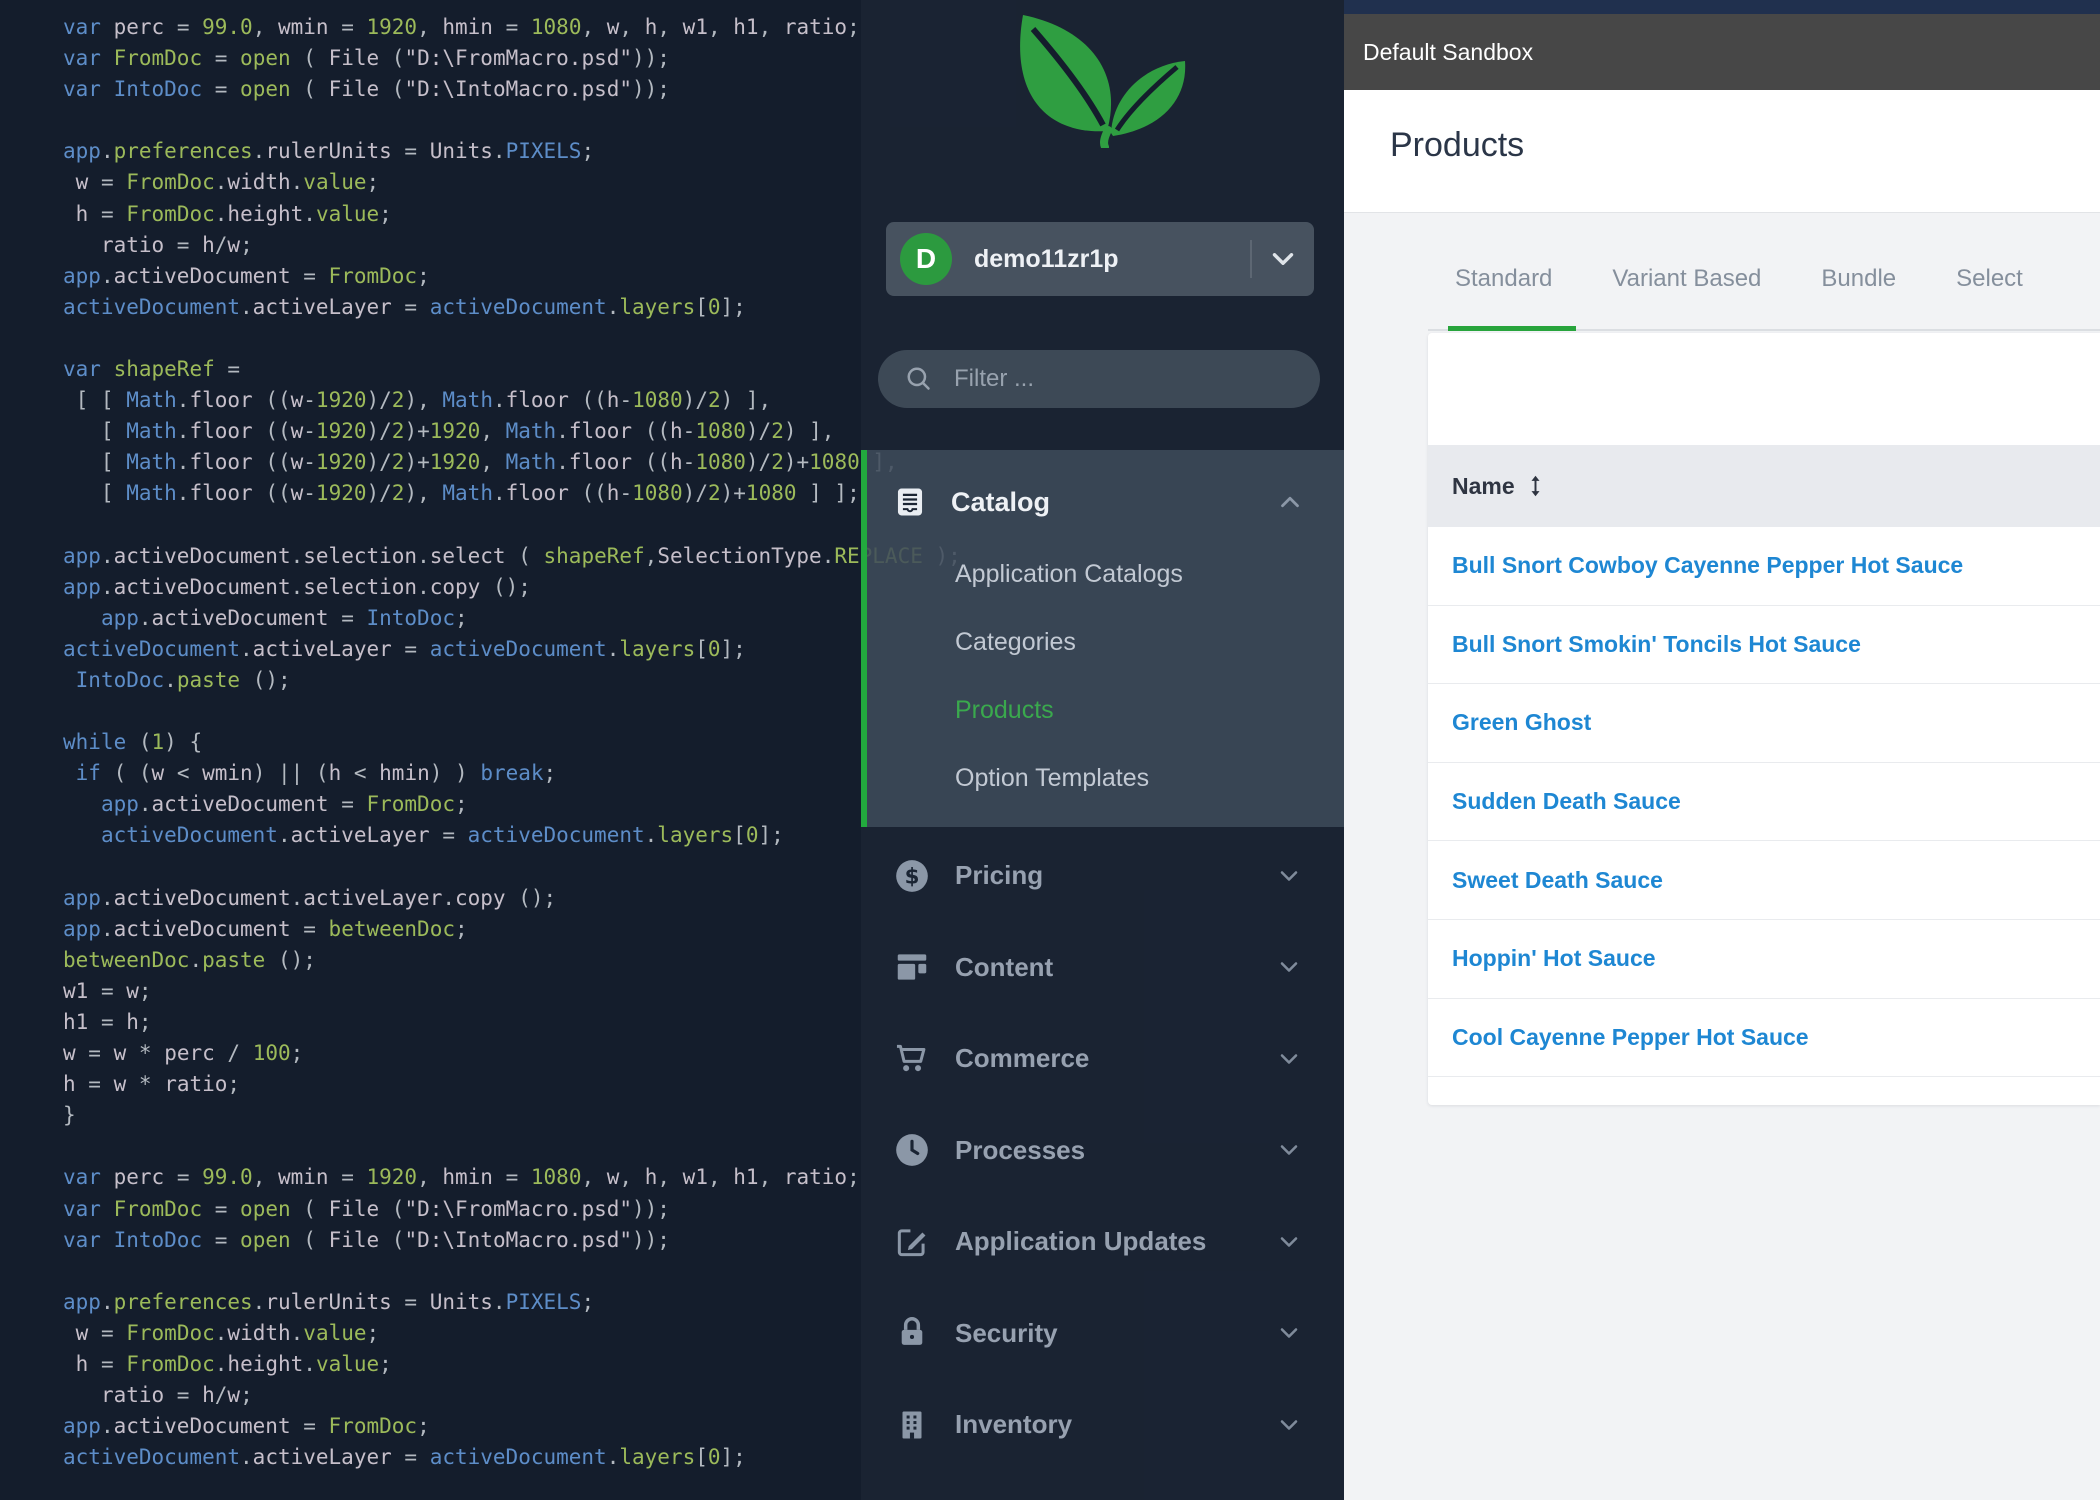 The width and height of the screenshot is (2100, 1500). What do you see at coordinates (1630, 1037) in the screenshot?
I see `product-link: Cool Cayenne Pepper Hot Sauce` at bounding box center [1630, 1037].